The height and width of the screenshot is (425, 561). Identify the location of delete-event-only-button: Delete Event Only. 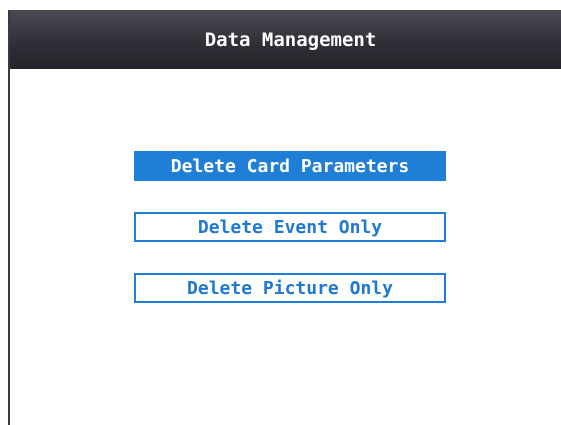
(290, 227).